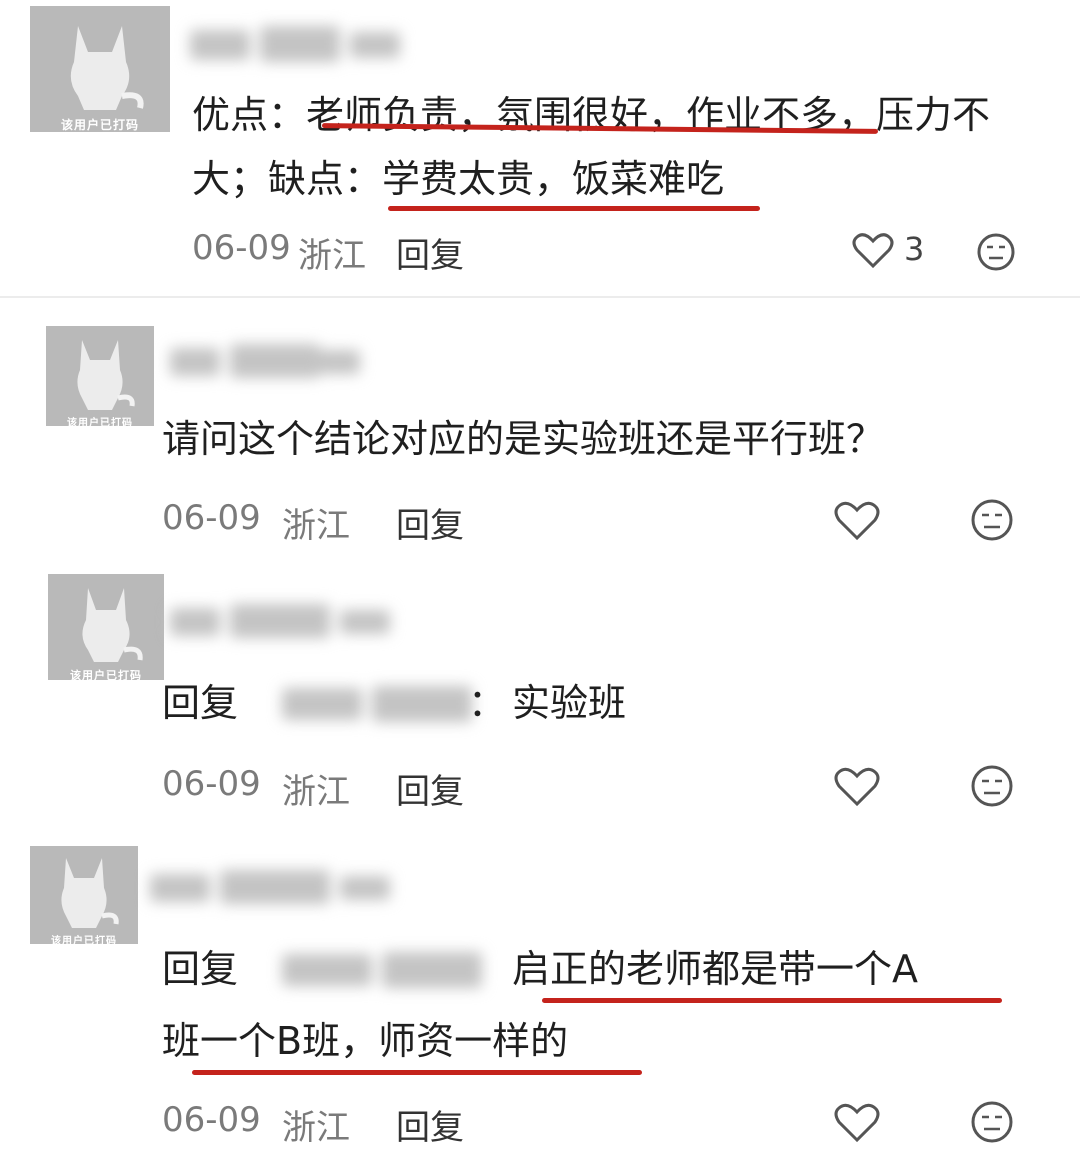 This screenshot has height=1149, width=1080. I want to click on like-count: 3, so click(914, 249).